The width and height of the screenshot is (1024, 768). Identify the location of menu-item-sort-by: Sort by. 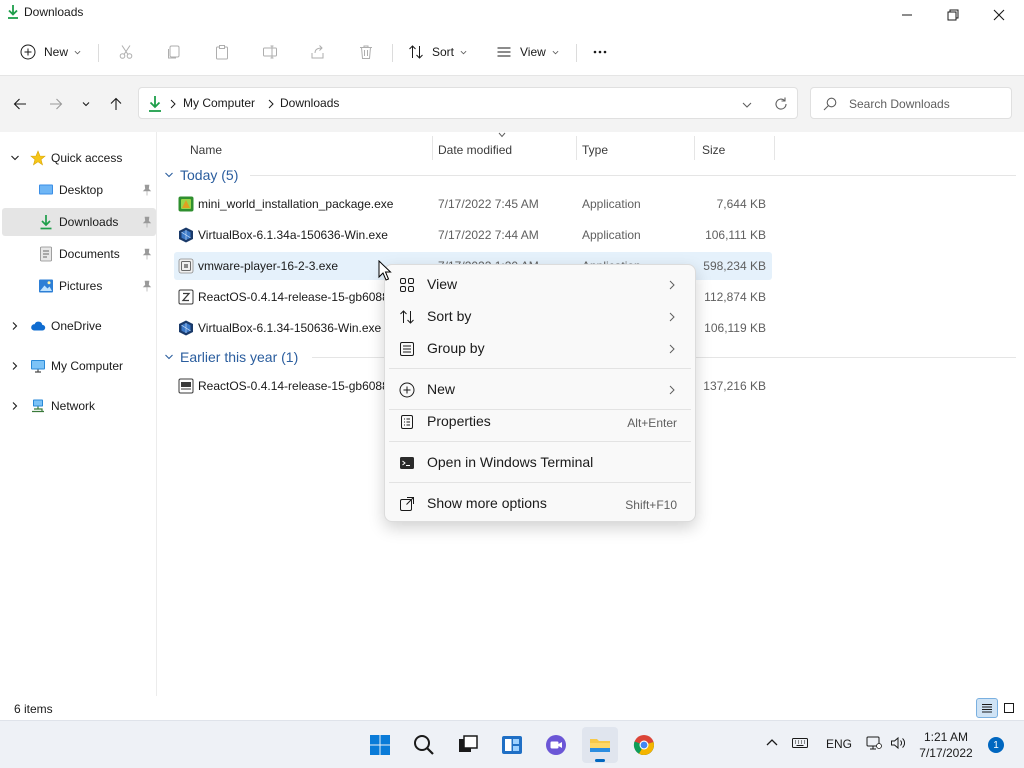
(540, 317).